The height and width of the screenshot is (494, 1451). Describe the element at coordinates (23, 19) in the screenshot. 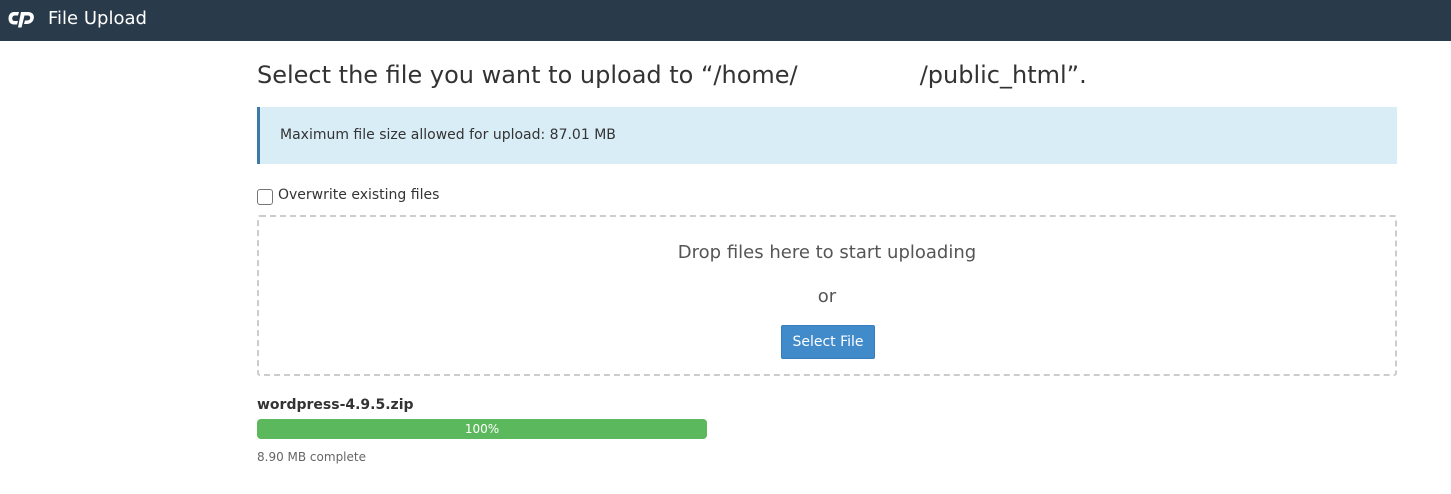

I see `cpanel-logo-icon` at that location.